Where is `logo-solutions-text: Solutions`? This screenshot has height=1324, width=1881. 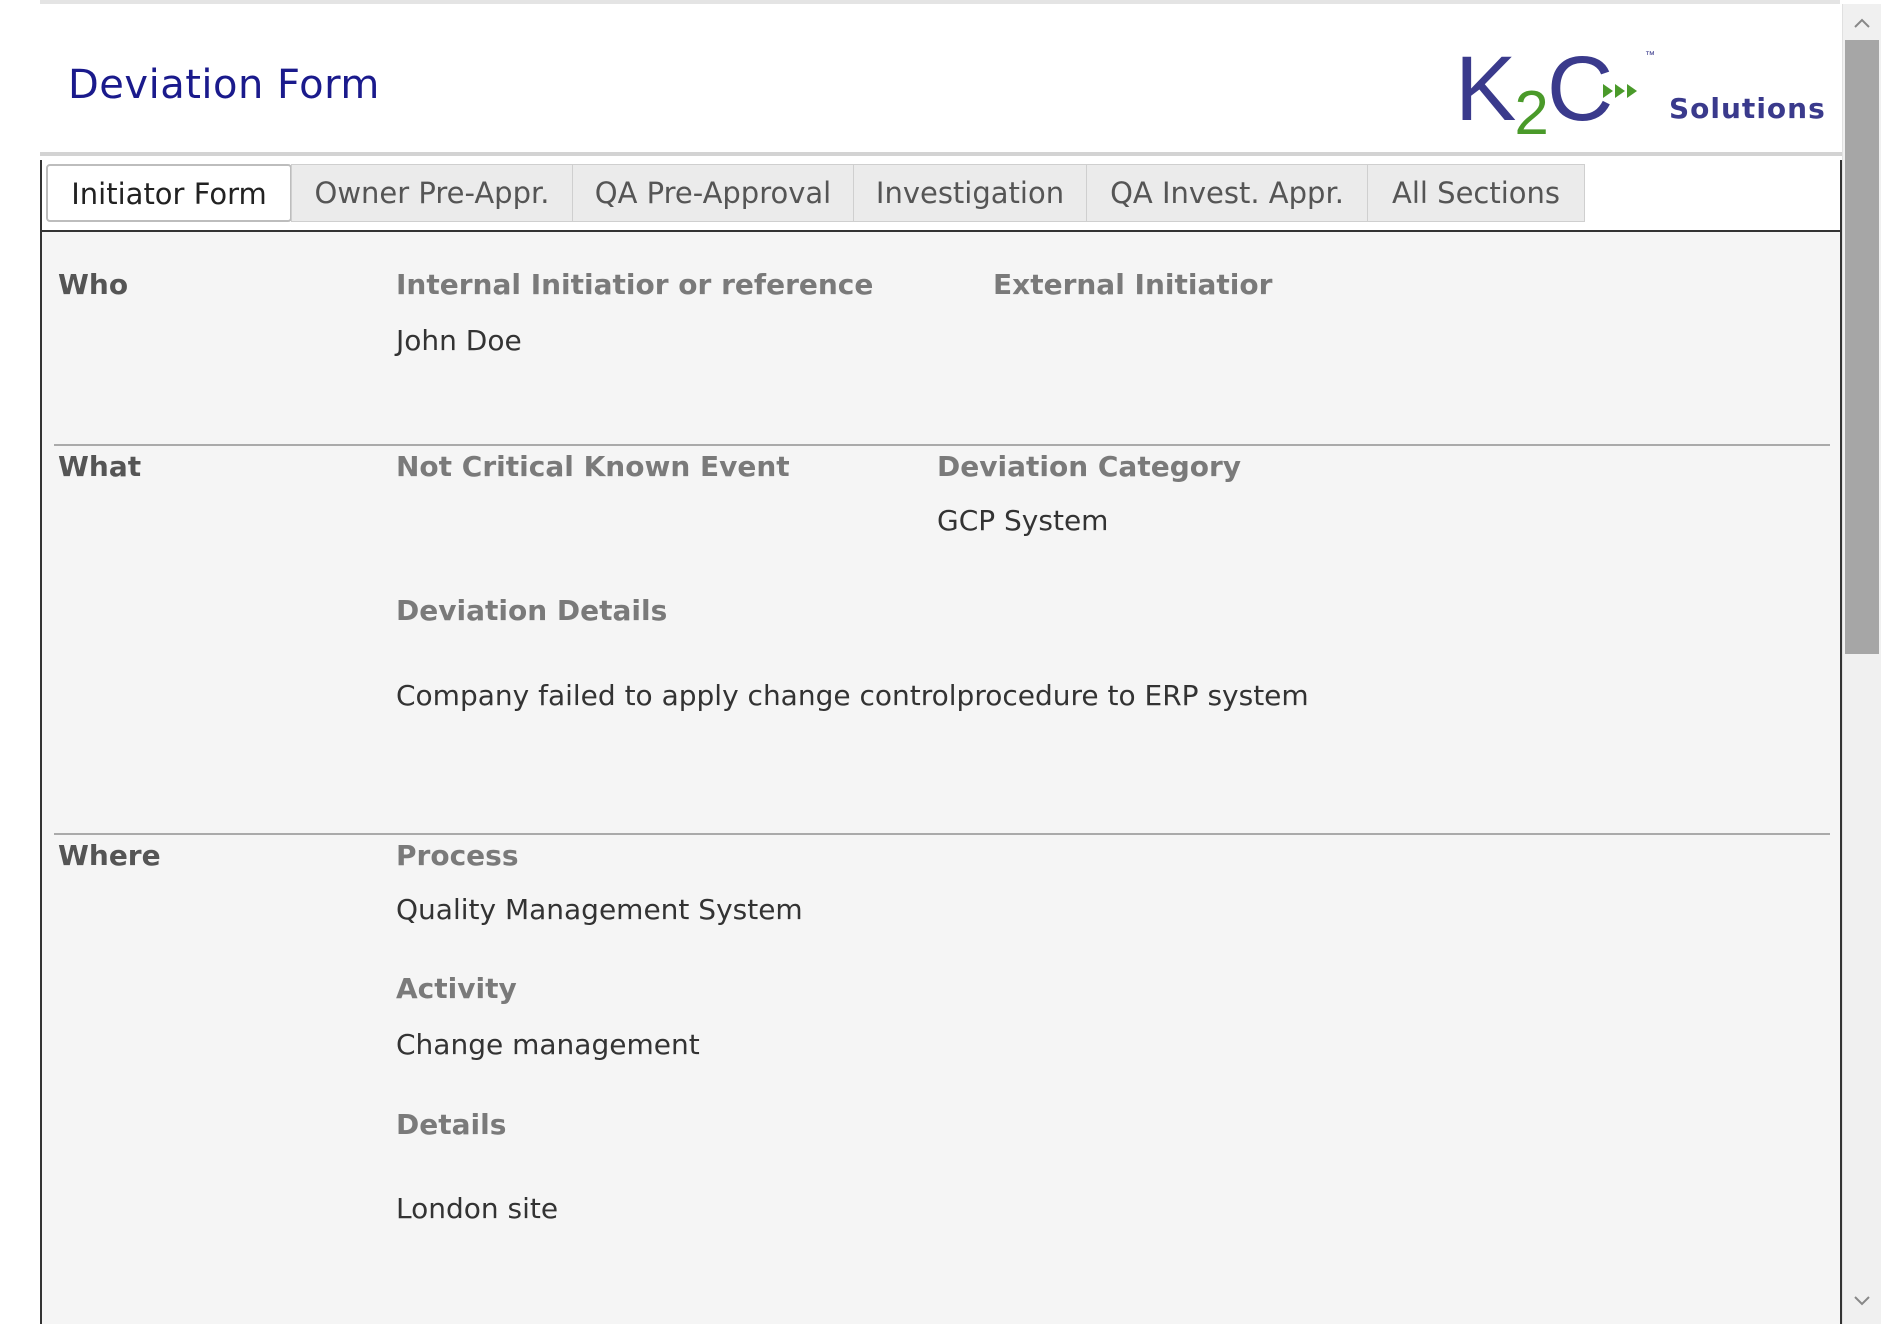
logo-solutions-text: Solutions is located at coordinates (1747, 108).